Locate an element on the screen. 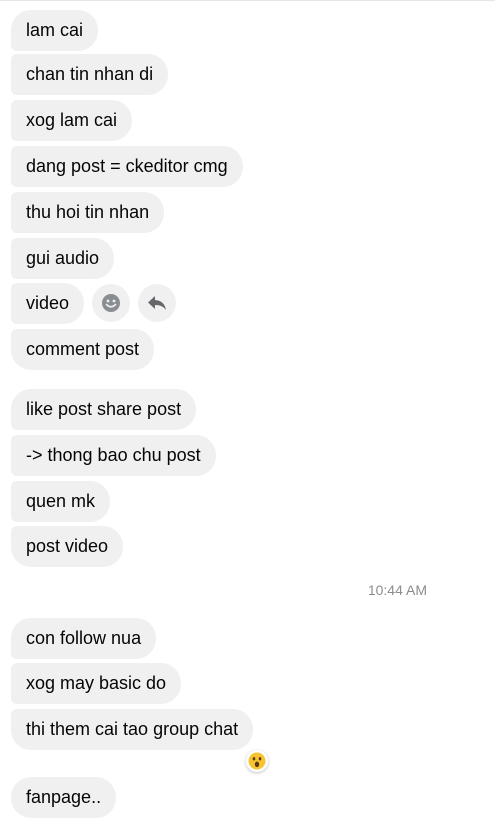  message-text: like post share post is located at coordinates (104, 409).